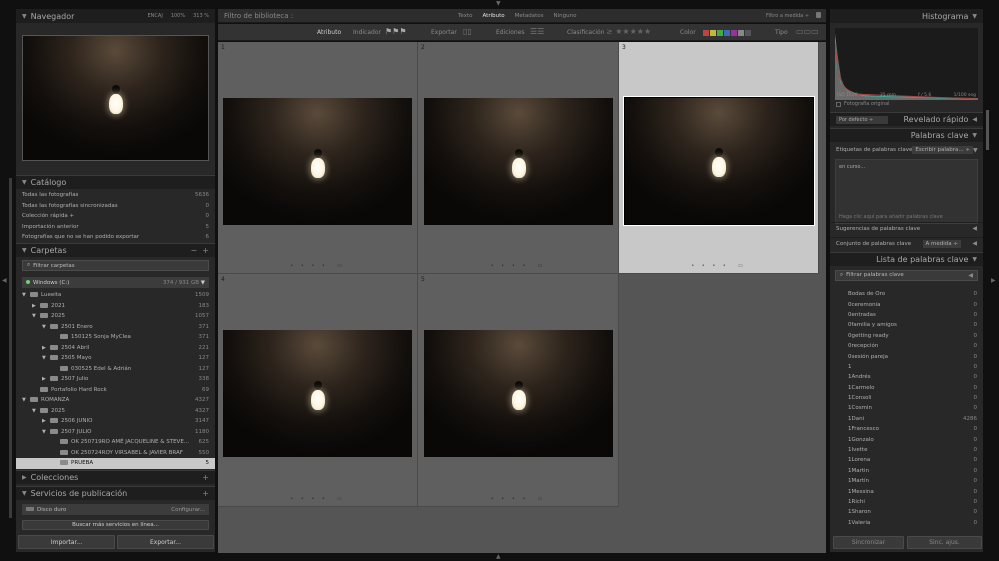 This screenshot has height=561, width=999. What do you see at coordinates (203, 283) in the screenshot?
I see `volume-dropdown-icon: ▼` at bounding box center [203, 283].